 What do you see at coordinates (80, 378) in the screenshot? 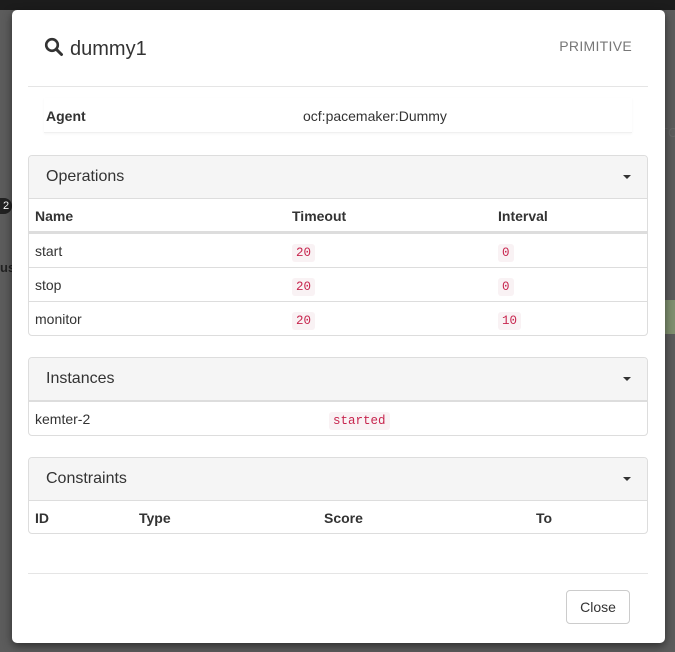
I see `instances-panel-title: Instances` at bounding box center [80, 378].